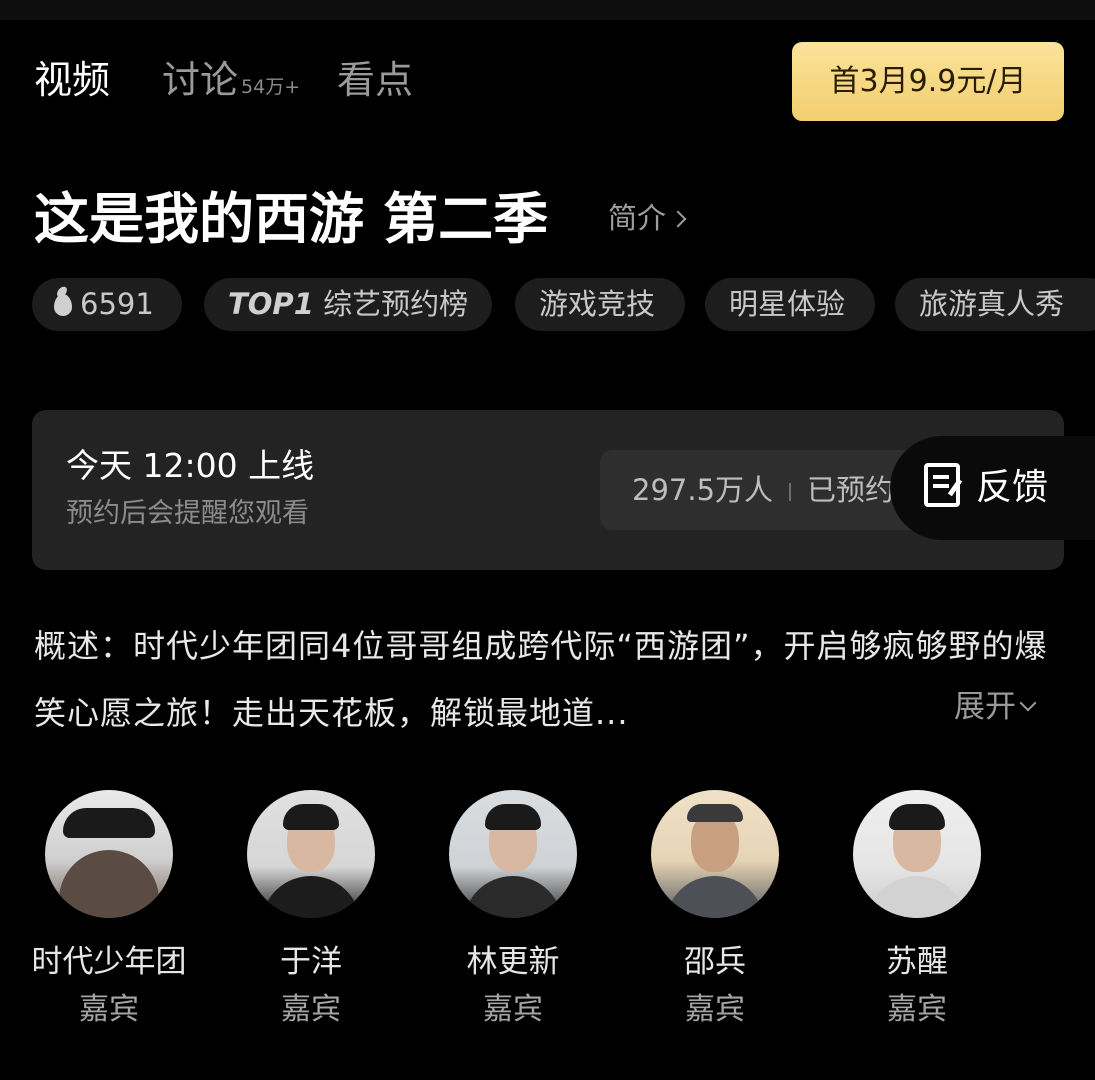  I want to click on expand-synopsis-button: 展开, so click(995, 707).